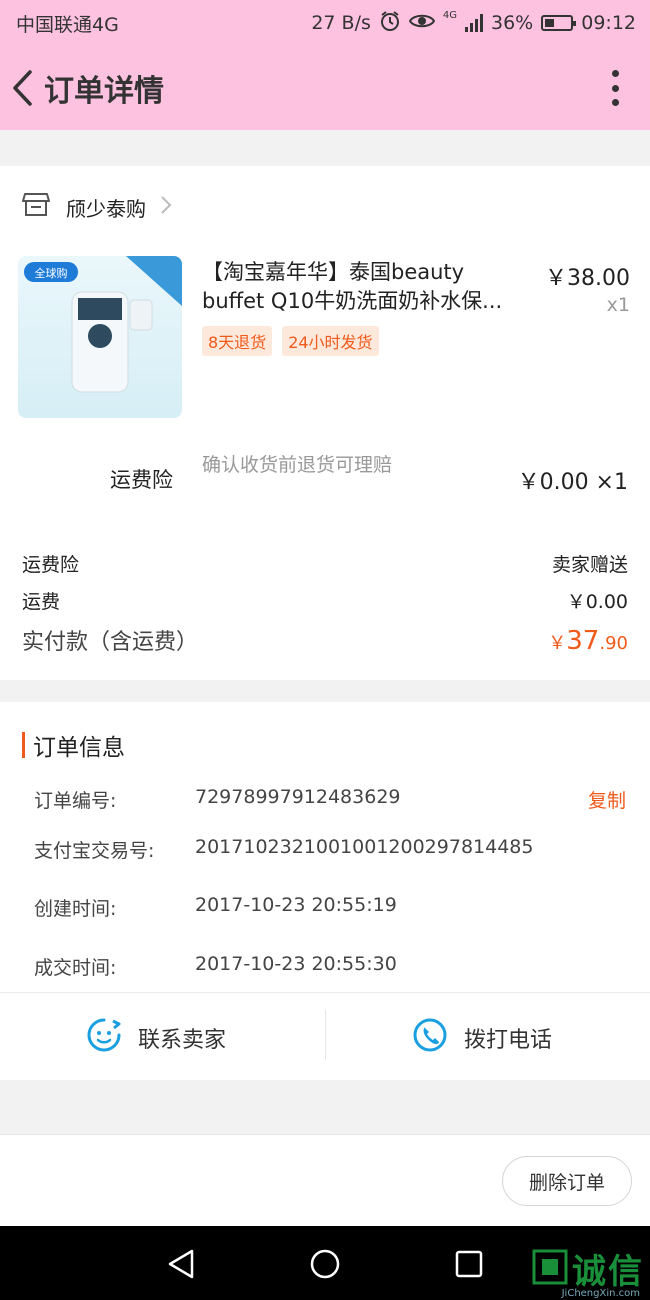 This screenshot has height=1300, width=650. What do you see at coordinates (449, 15) in the screenshot?
I see `network-type-label: 4G` at bounding box center [449, 15].